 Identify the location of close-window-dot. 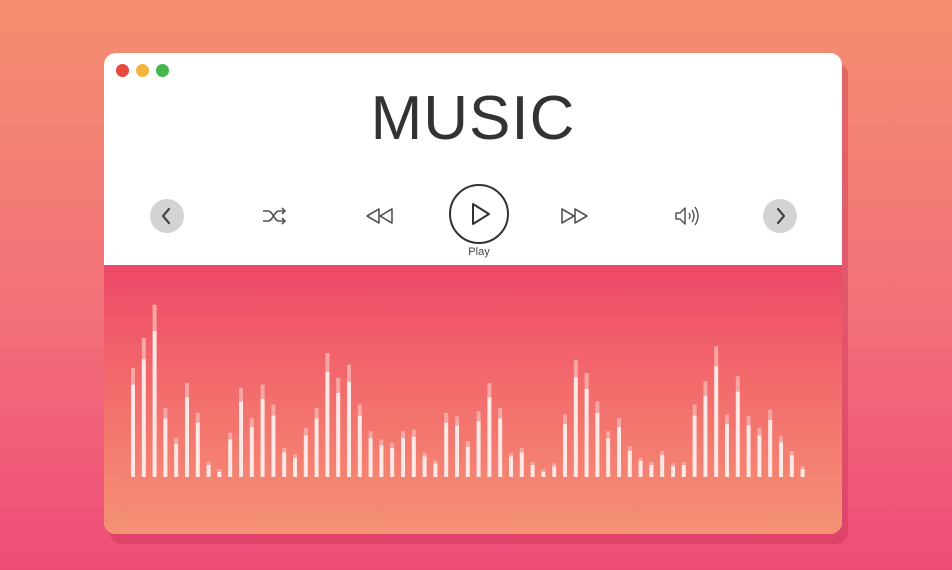
(122, 70).